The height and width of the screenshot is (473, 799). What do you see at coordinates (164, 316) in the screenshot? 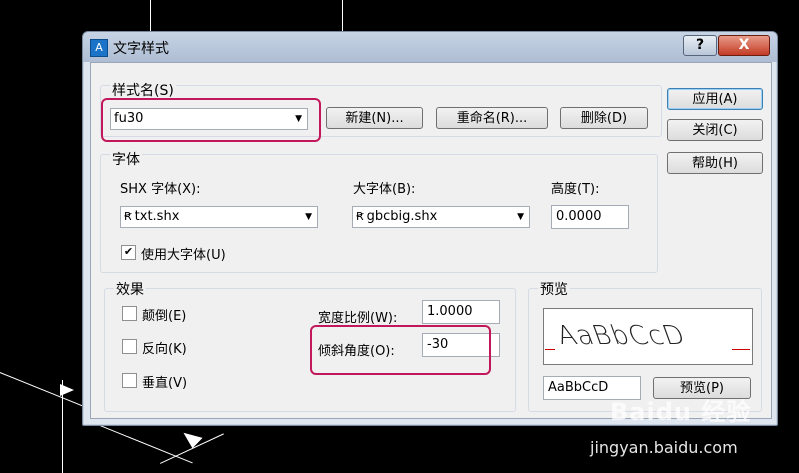
I see `upside-down-label: 颠倒(E)` at bounding box center [164, 316].